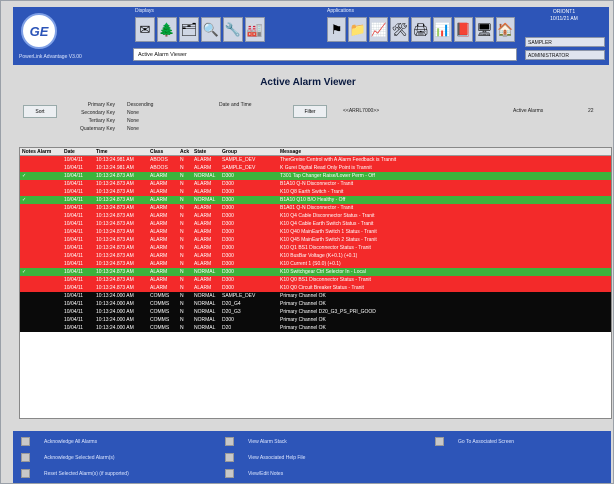  Describe the element at coordinates (41, 151) in the screenshot. I see `col-notes-alarm: Notes Alarm` at that location.